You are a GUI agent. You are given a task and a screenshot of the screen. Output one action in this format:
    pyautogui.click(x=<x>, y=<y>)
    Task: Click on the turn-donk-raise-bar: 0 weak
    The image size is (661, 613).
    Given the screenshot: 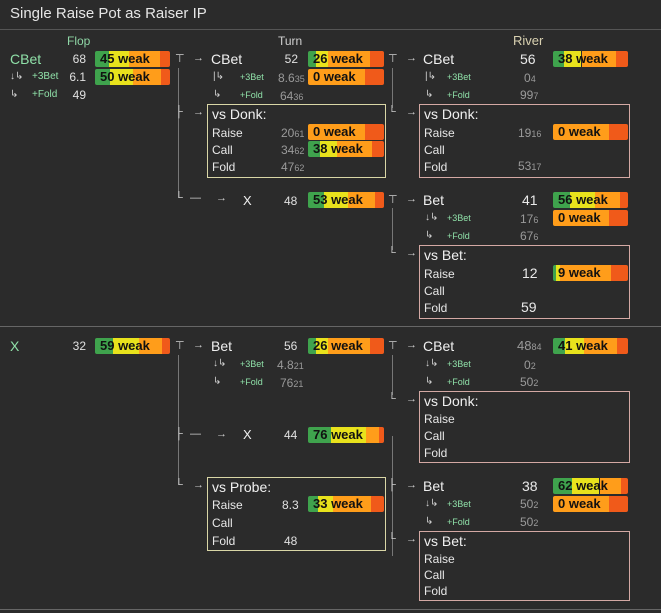 What is the action you would take?
    pyautogui.click(x=346, y=132)
    